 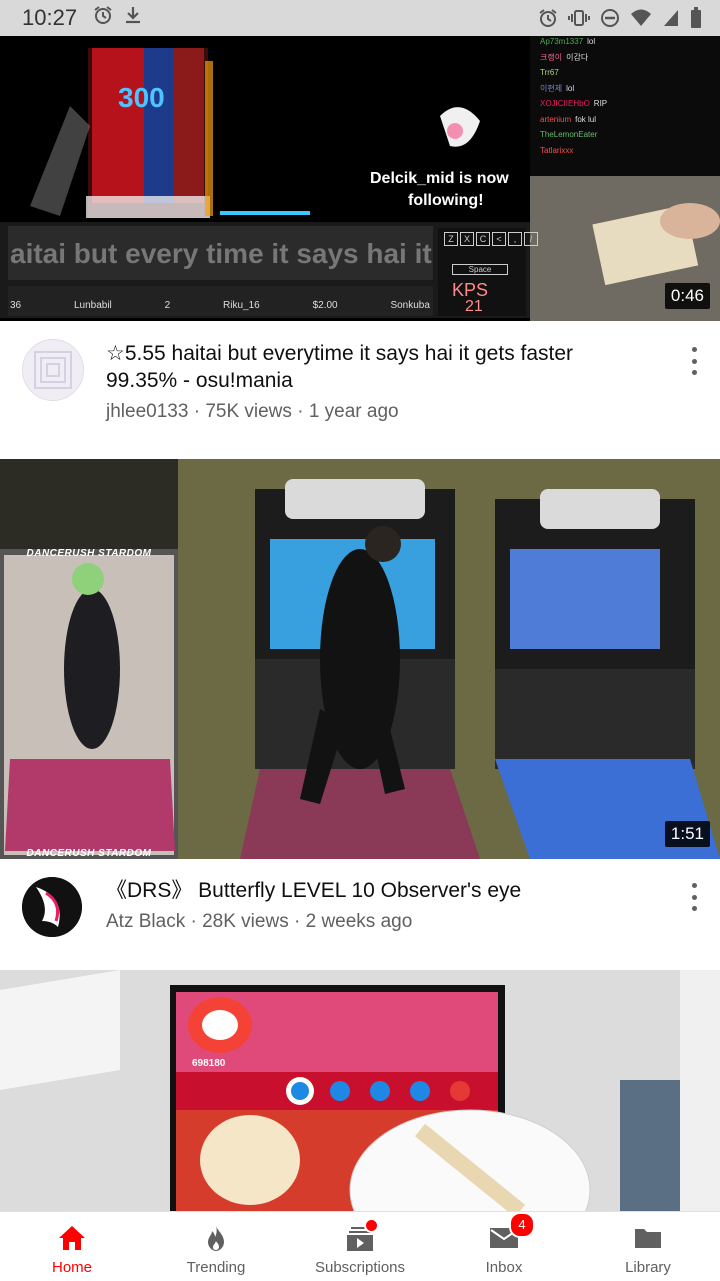 I want to click on chat-message: 이감다, so click(x=577, y=57).